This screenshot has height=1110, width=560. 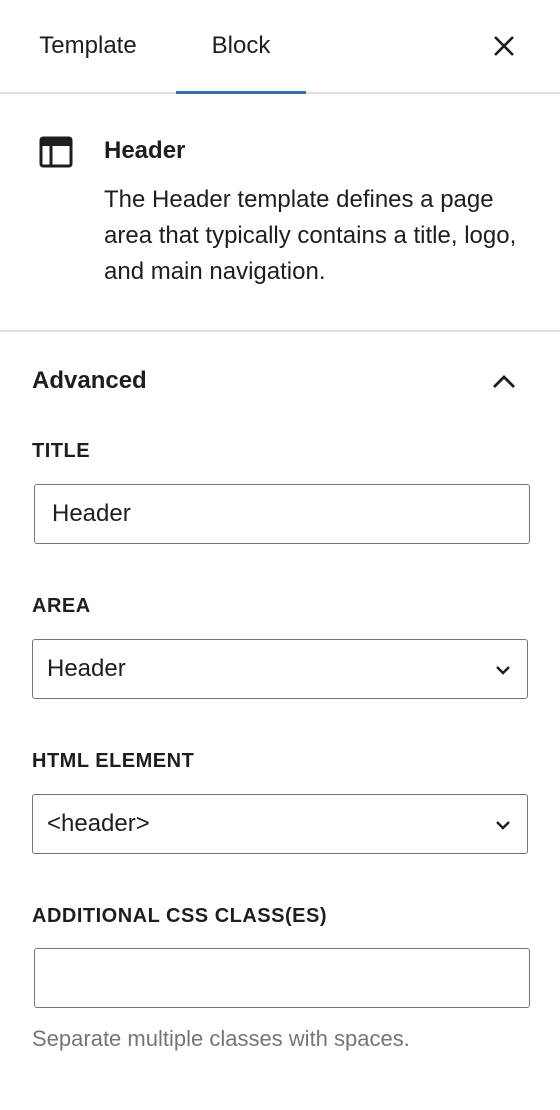 I want to click on advanced-panel-title: Advanced, so click(x=89, y=380).